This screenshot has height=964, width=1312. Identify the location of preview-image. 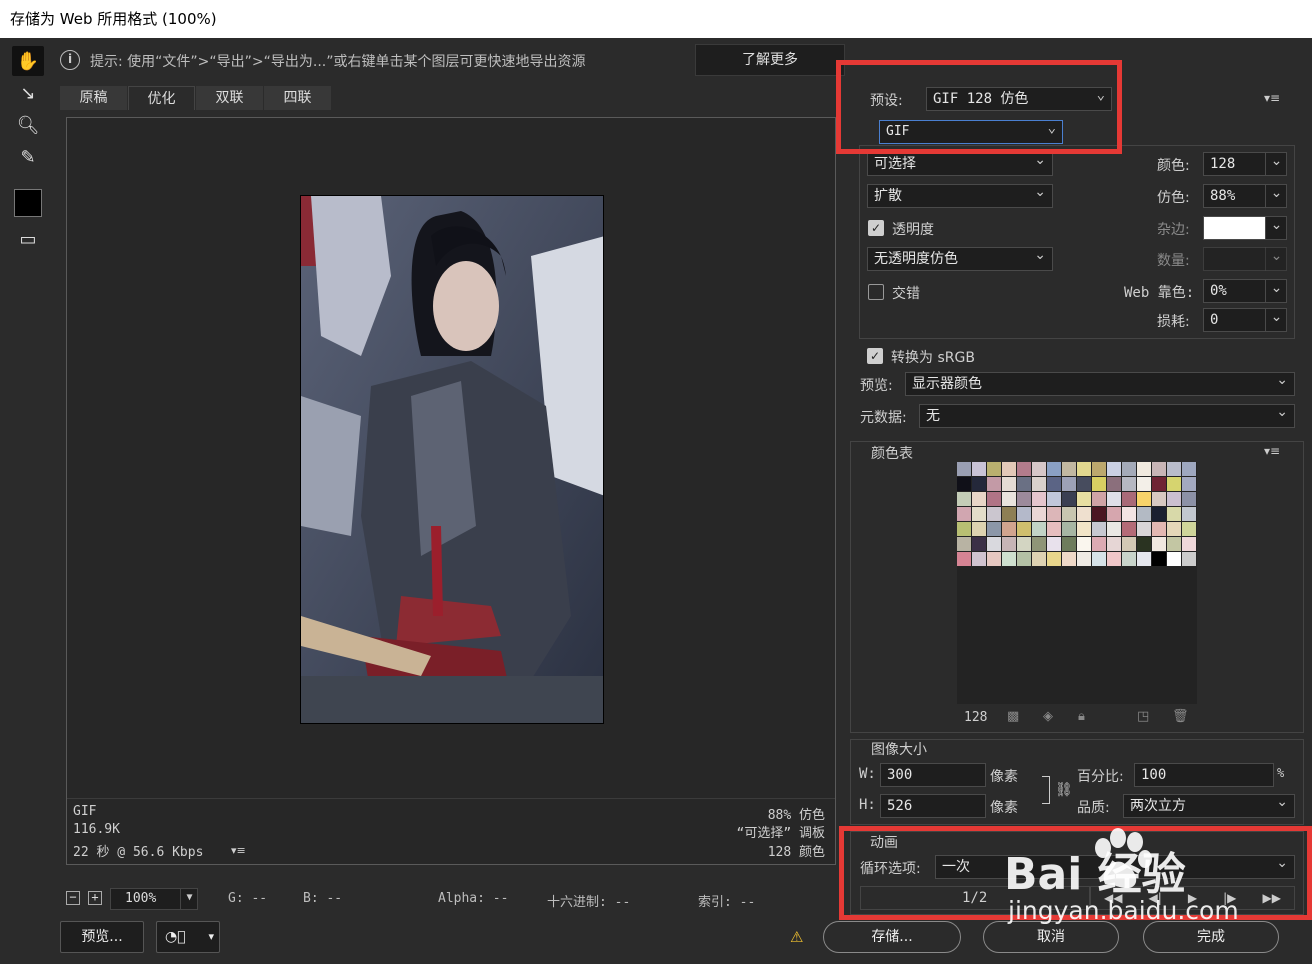
(452, 459).